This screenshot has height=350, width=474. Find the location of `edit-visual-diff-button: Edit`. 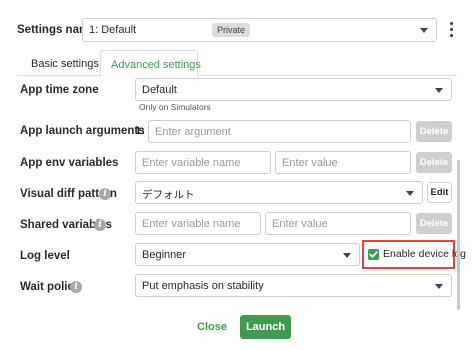

edit-visual-diff-button: Edit is located at coordinates (439, 192).